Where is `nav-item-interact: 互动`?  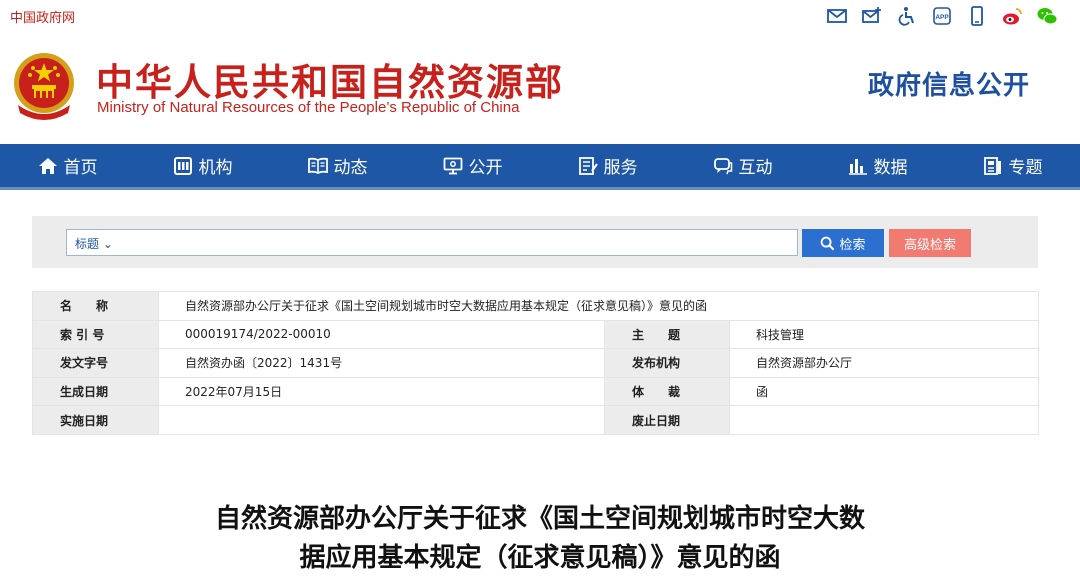
nav-item-interact: 互动 is located at coordinates (742, 165).